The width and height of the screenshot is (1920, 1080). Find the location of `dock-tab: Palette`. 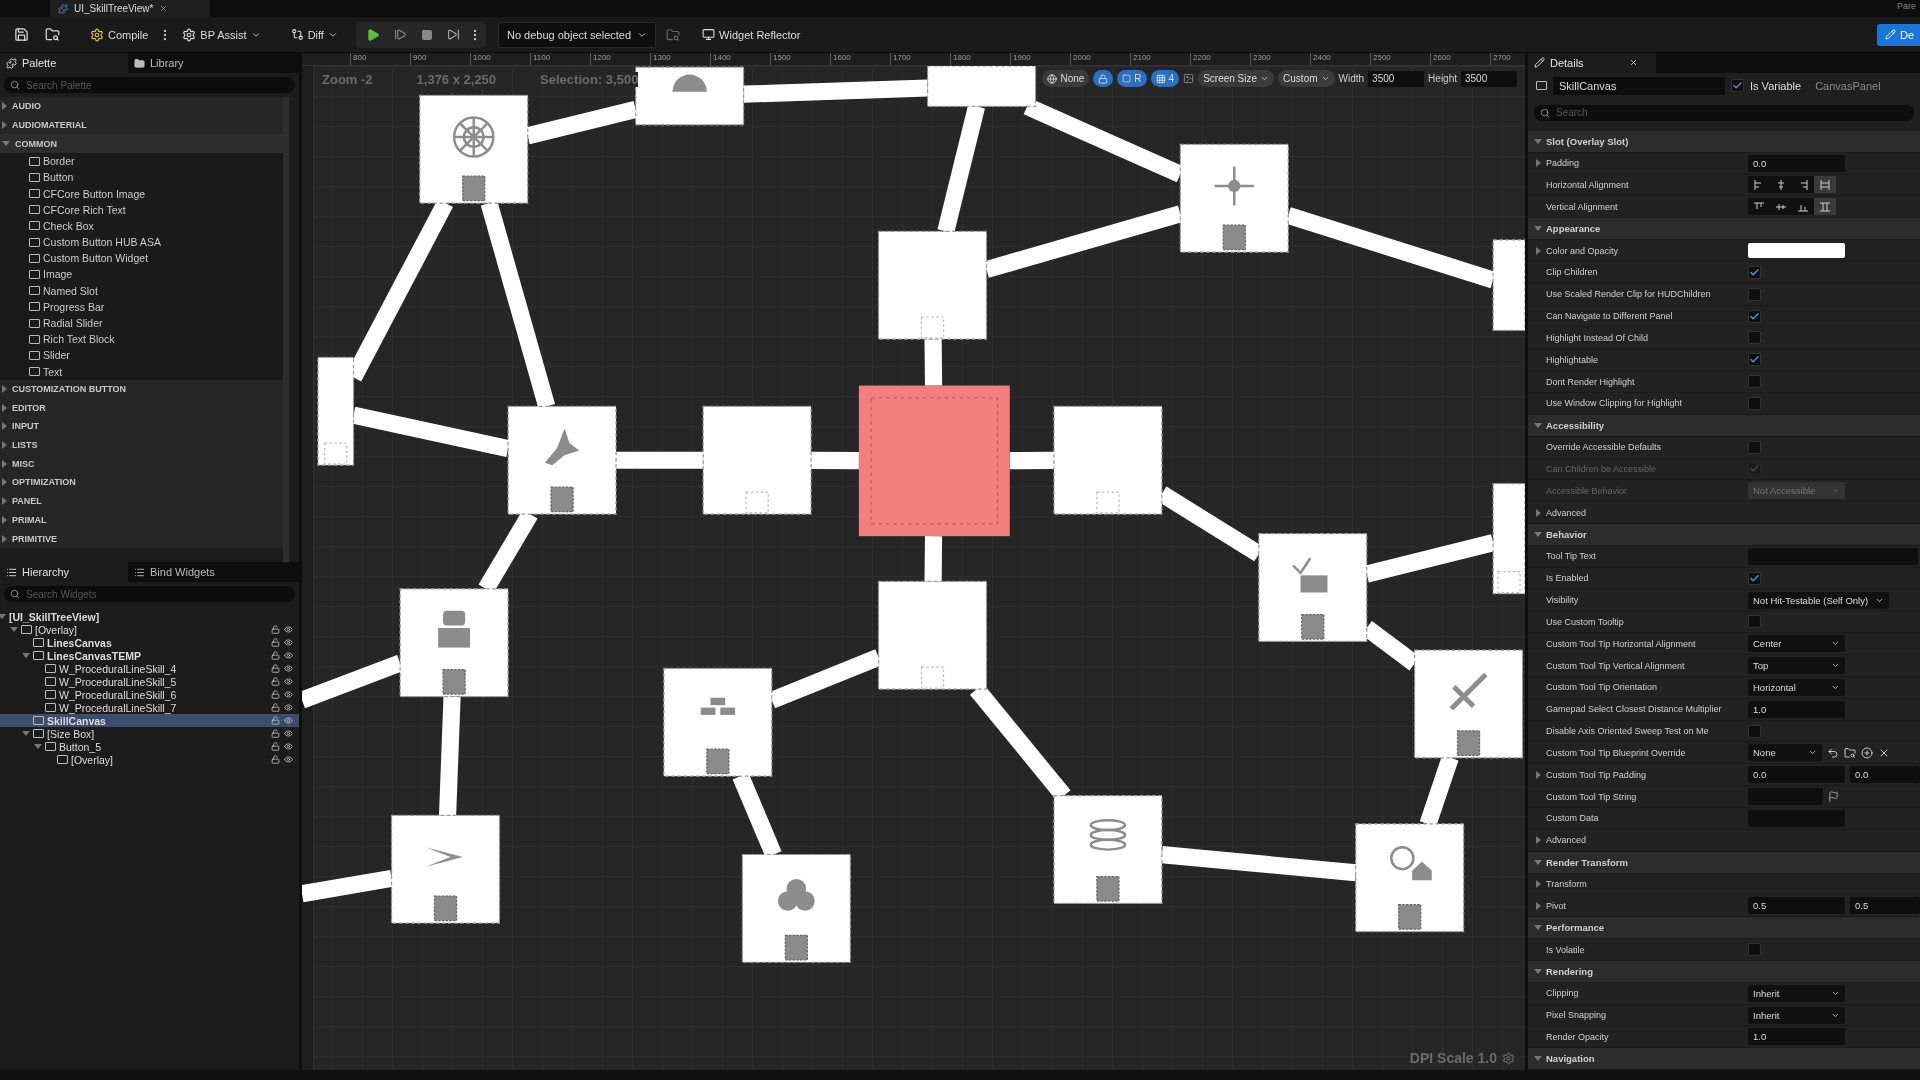

dock-tab: Palette is located at coordinates (64, 63).